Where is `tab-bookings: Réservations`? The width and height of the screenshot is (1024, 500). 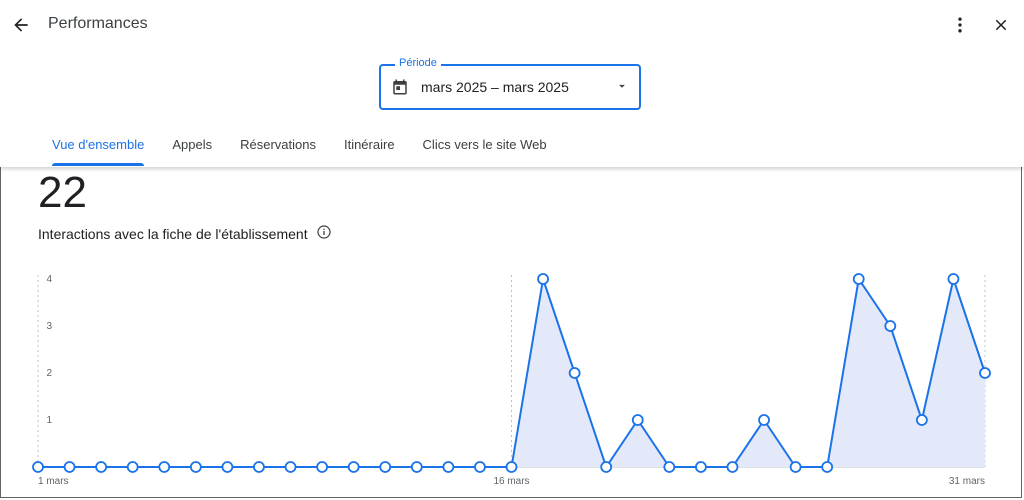 tab-bookings: Réservations is located at coordinates (278, 145).